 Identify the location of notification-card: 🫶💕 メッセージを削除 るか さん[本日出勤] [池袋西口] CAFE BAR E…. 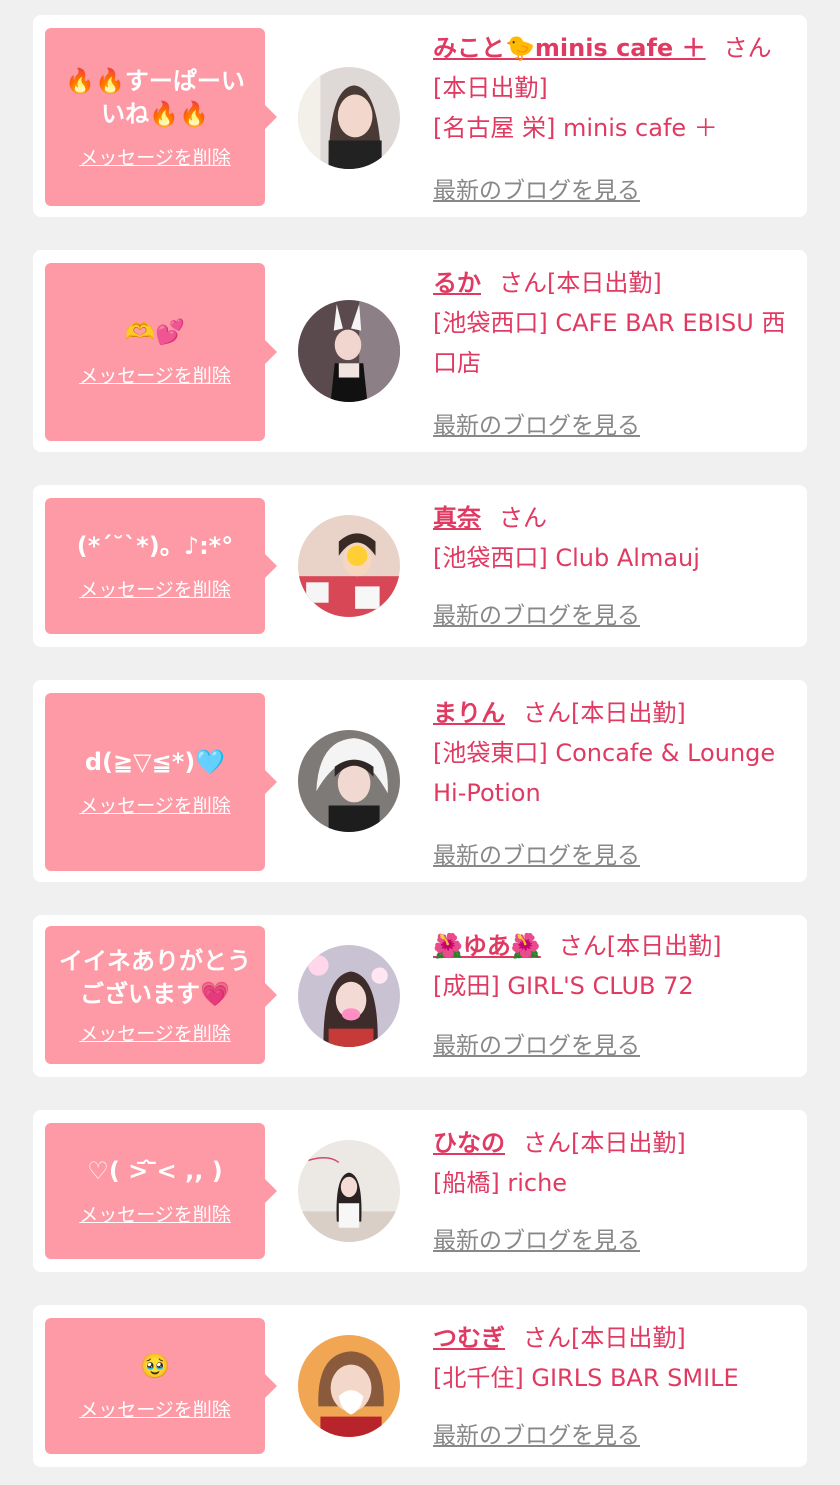
(420, 351).